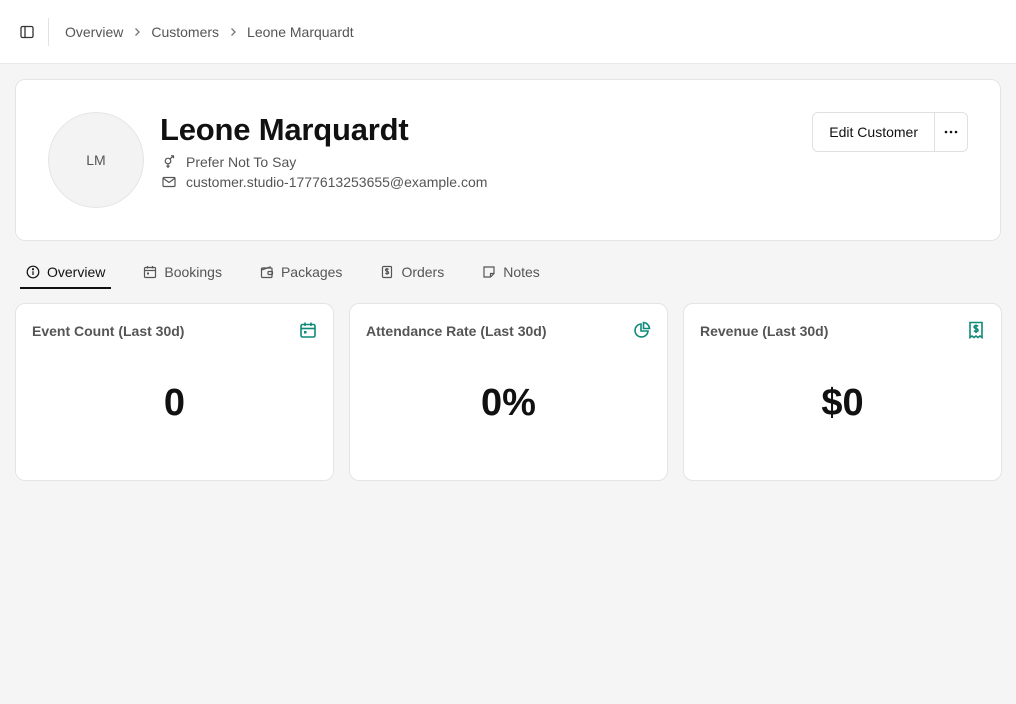  I want to click on customer-tabs: Overview Bookings Packages Orders Notes, so click(296, 272).